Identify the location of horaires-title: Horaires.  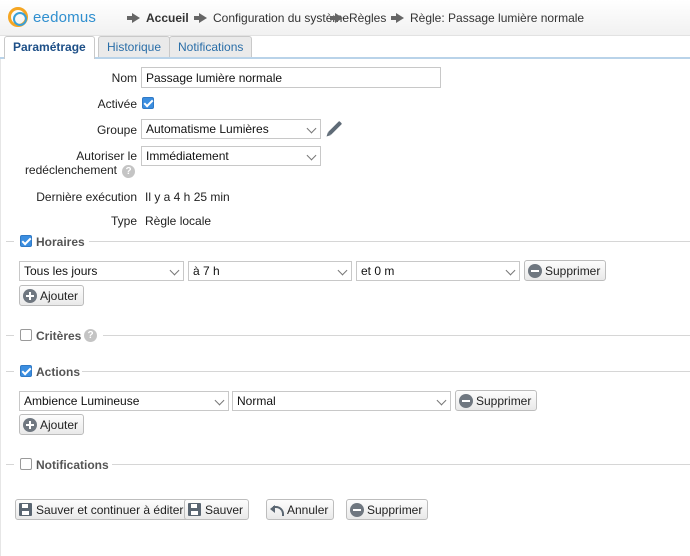
(60, 242).